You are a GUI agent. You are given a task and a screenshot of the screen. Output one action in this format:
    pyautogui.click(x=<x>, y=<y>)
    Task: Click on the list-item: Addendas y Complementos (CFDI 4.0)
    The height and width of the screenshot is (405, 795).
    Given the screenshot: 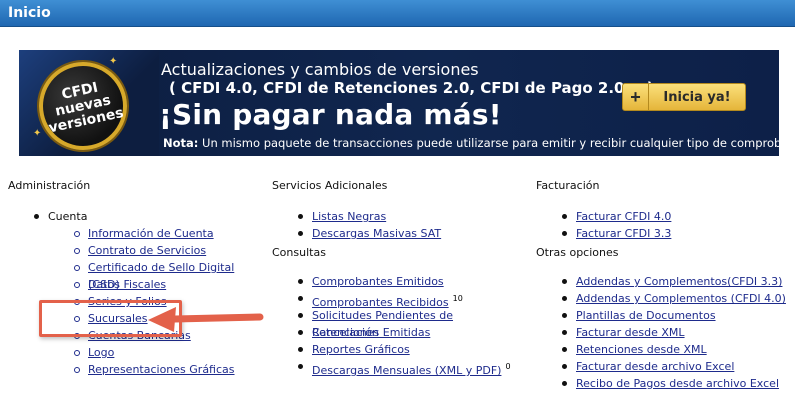 What is the action you would take?
    pyautogui.click(x=663, y=298)
    